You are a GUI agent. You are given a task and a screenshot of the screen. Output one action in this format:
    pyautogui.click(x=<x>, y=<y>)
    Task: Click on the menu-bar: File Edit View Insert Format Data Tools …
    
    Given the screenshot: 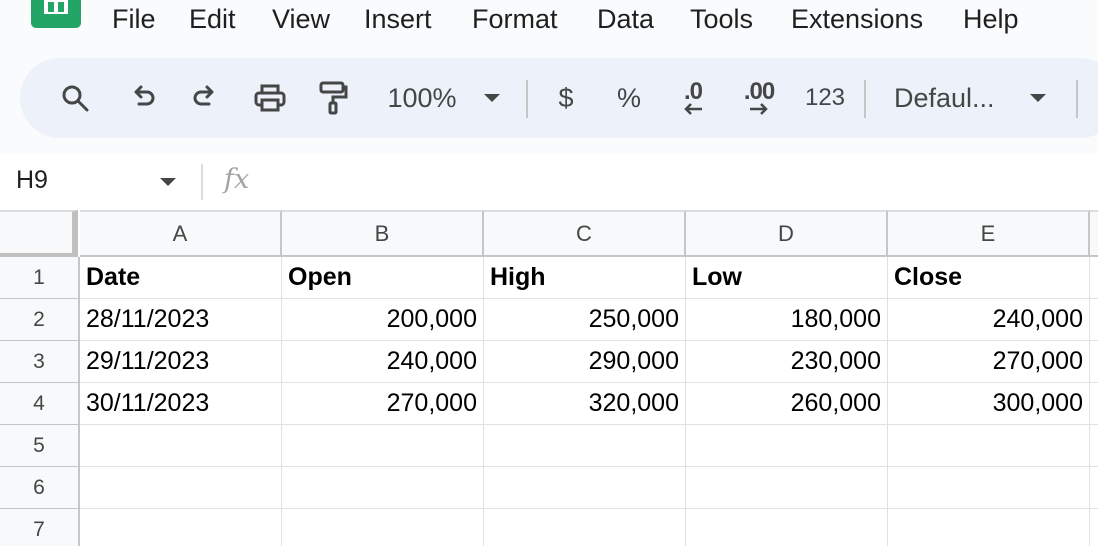 What is the action you would take?
    pyautogui.click(x=549, y=20)
    